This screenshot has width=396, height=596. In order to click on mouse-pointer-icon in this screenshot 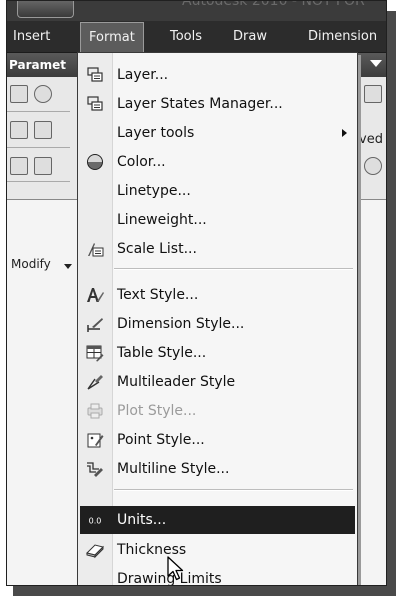, I will do `click(175, 568)`.